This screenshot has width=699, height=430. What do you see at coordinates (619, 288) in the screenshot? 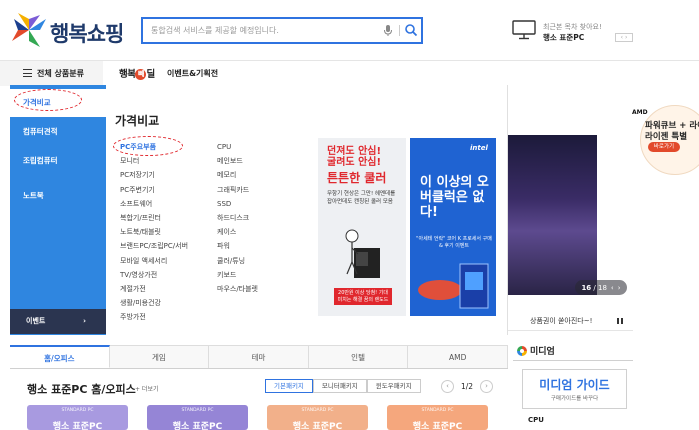
I see `carousel-next-icon: ›` at bounding box center [619, 288].